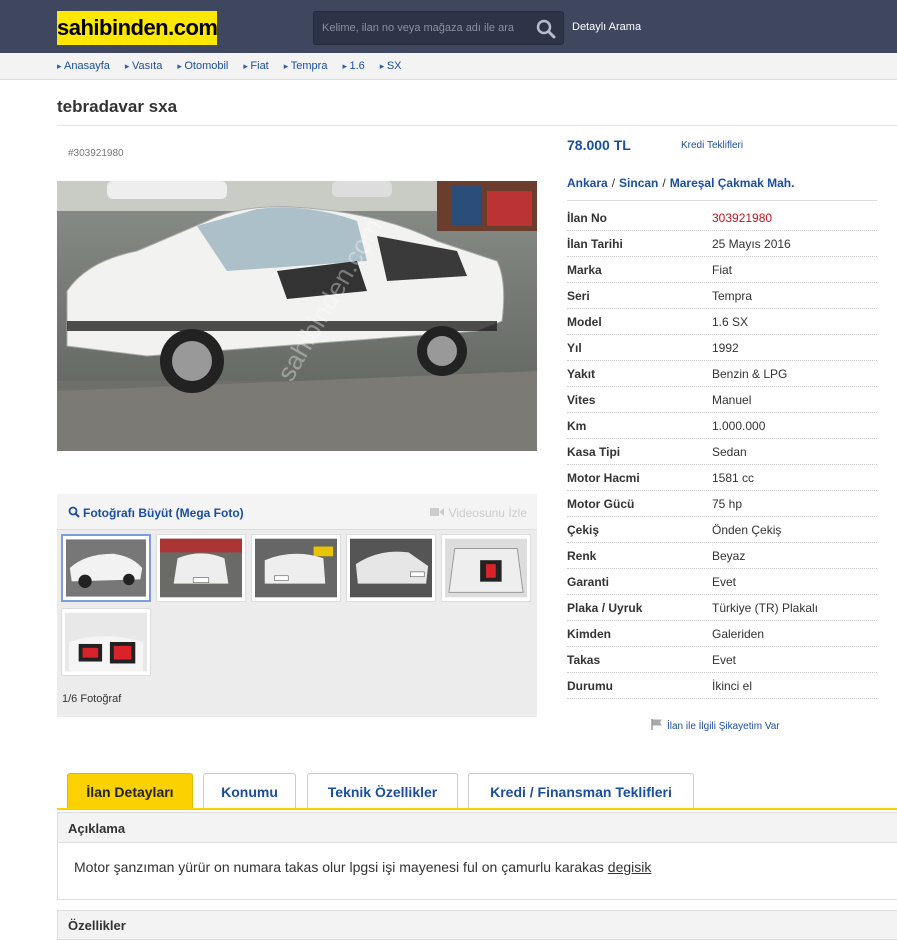  I want to click on search-placeholder: Kelime, ilan no veya mağaza adı ile ara, so click(418, 28).